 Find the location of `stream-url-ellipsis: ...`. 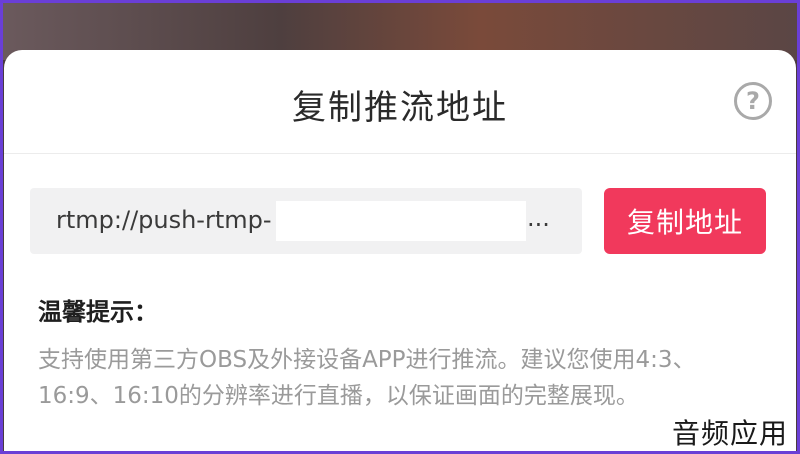

stream-url-ellipsis: ... is located at coordinates (538, 218).